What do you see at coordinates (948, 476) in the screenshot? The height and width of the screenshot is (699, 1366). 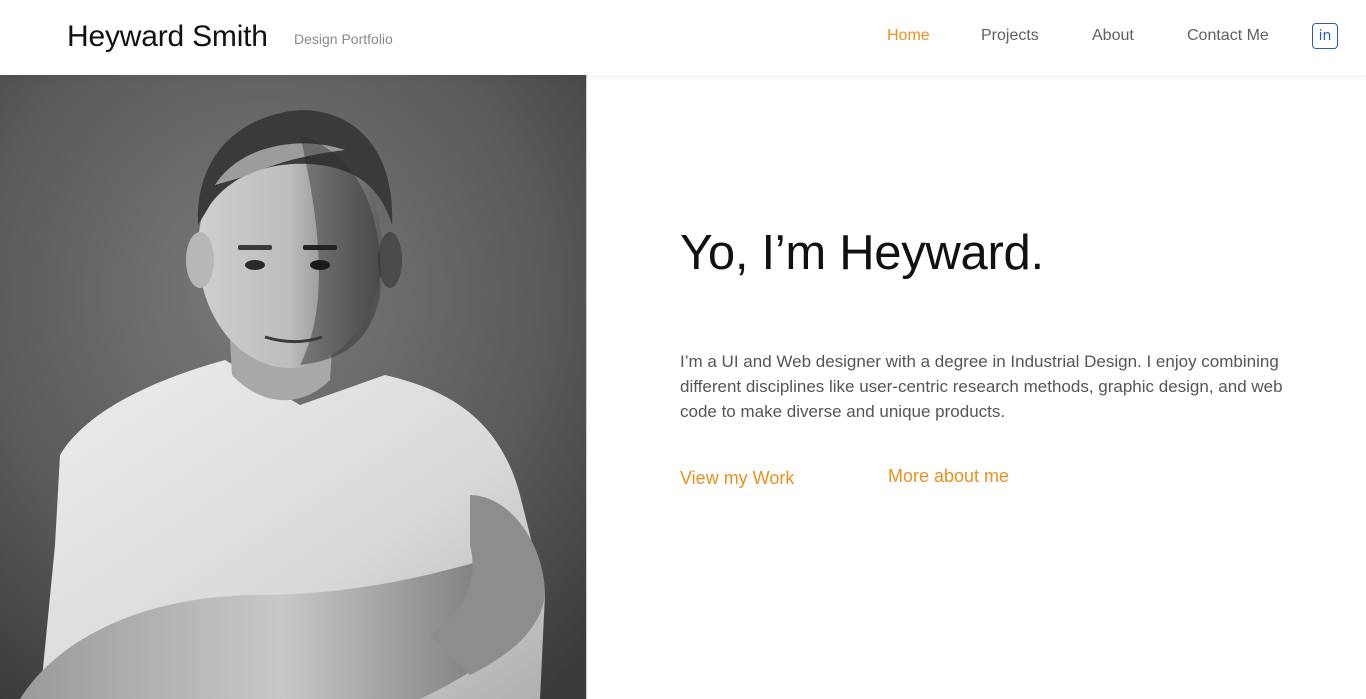 I see `more-about-me-link: More about me` at bounding box center [948, 476].